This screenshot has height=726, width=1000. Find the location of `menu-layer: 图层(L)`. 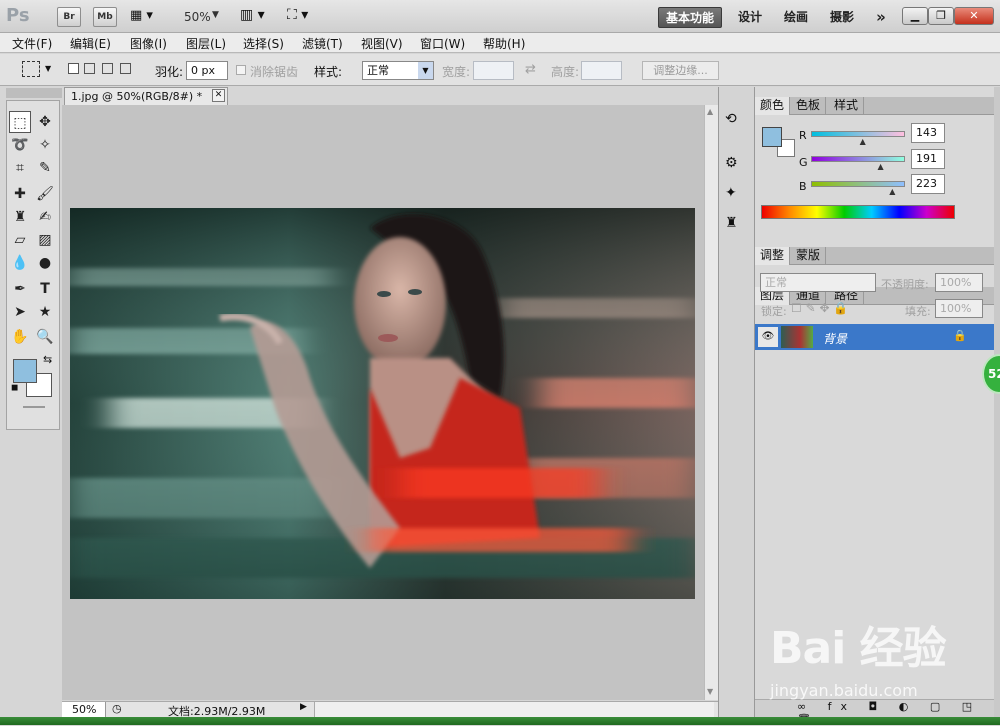

menu-layer: 图层(L) is located at coordinates (206, 43).